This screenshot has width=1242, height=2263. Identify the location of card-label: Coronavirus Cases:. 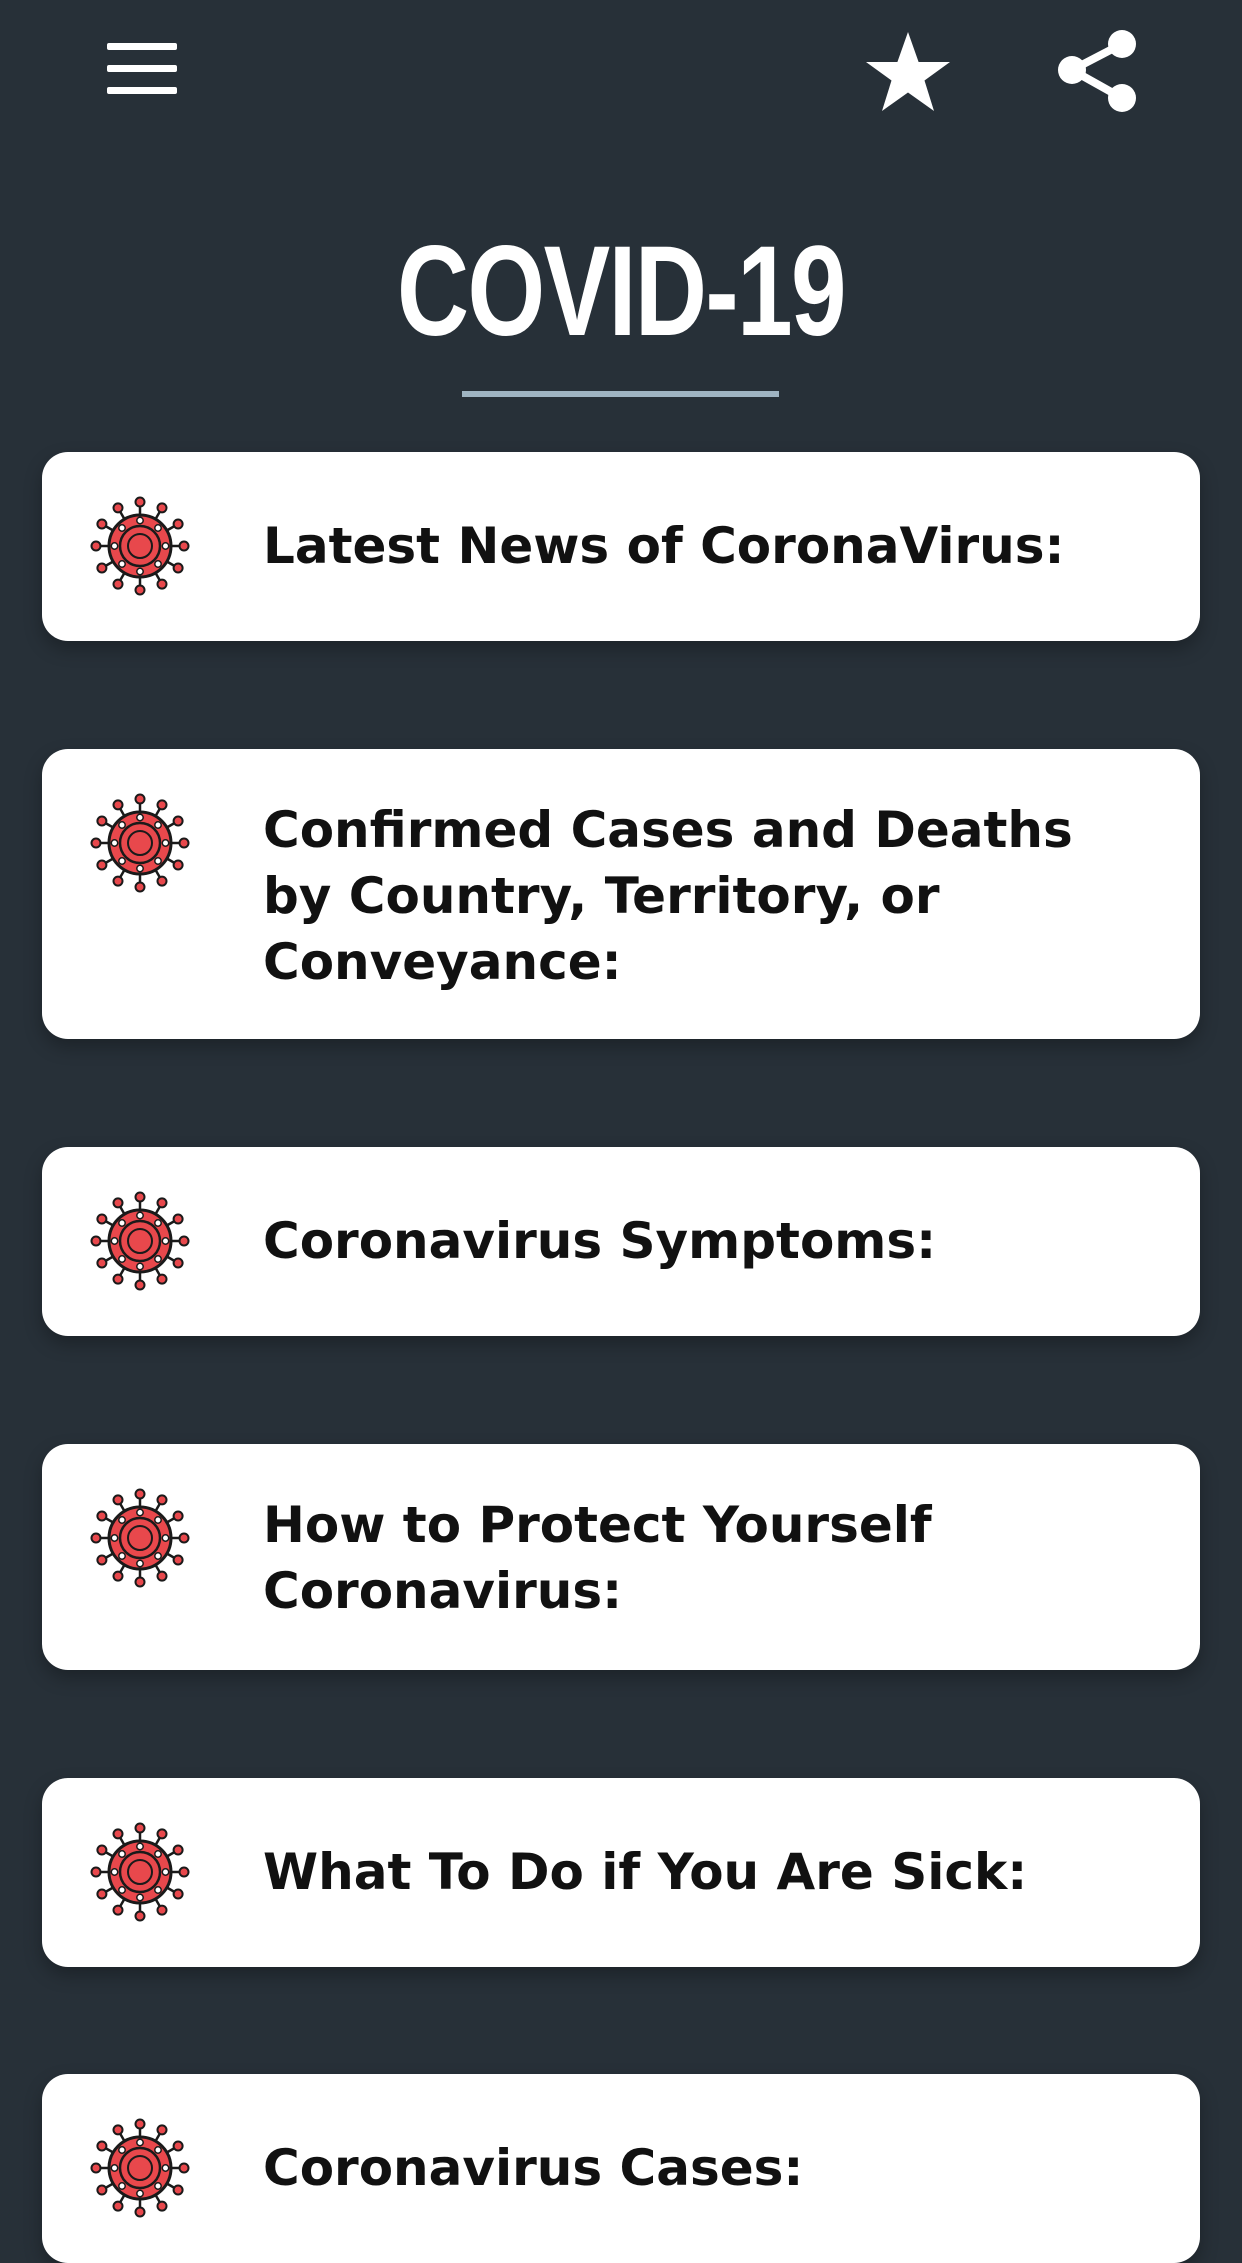
(533, 2168).